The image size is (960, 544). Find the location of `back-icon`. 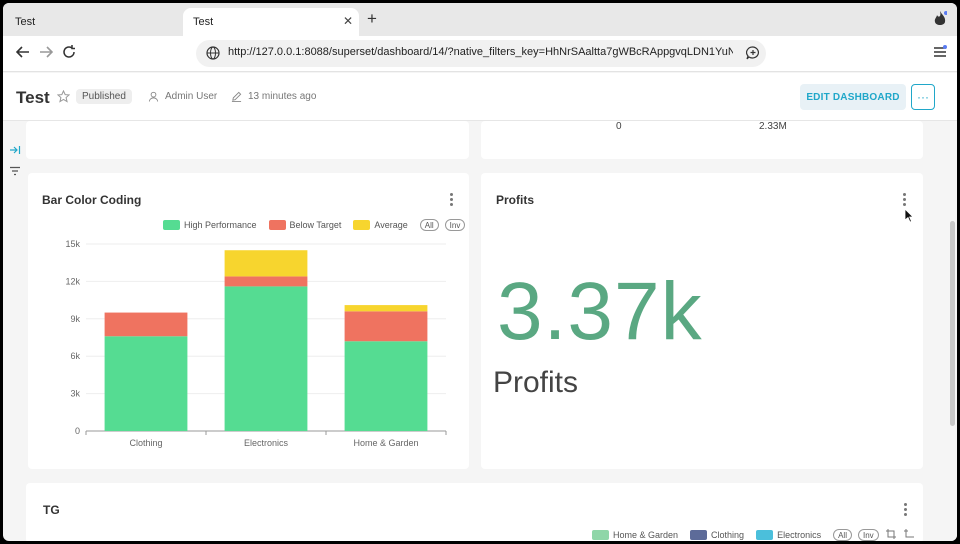

back-icon is located at coordinates (22, 54).